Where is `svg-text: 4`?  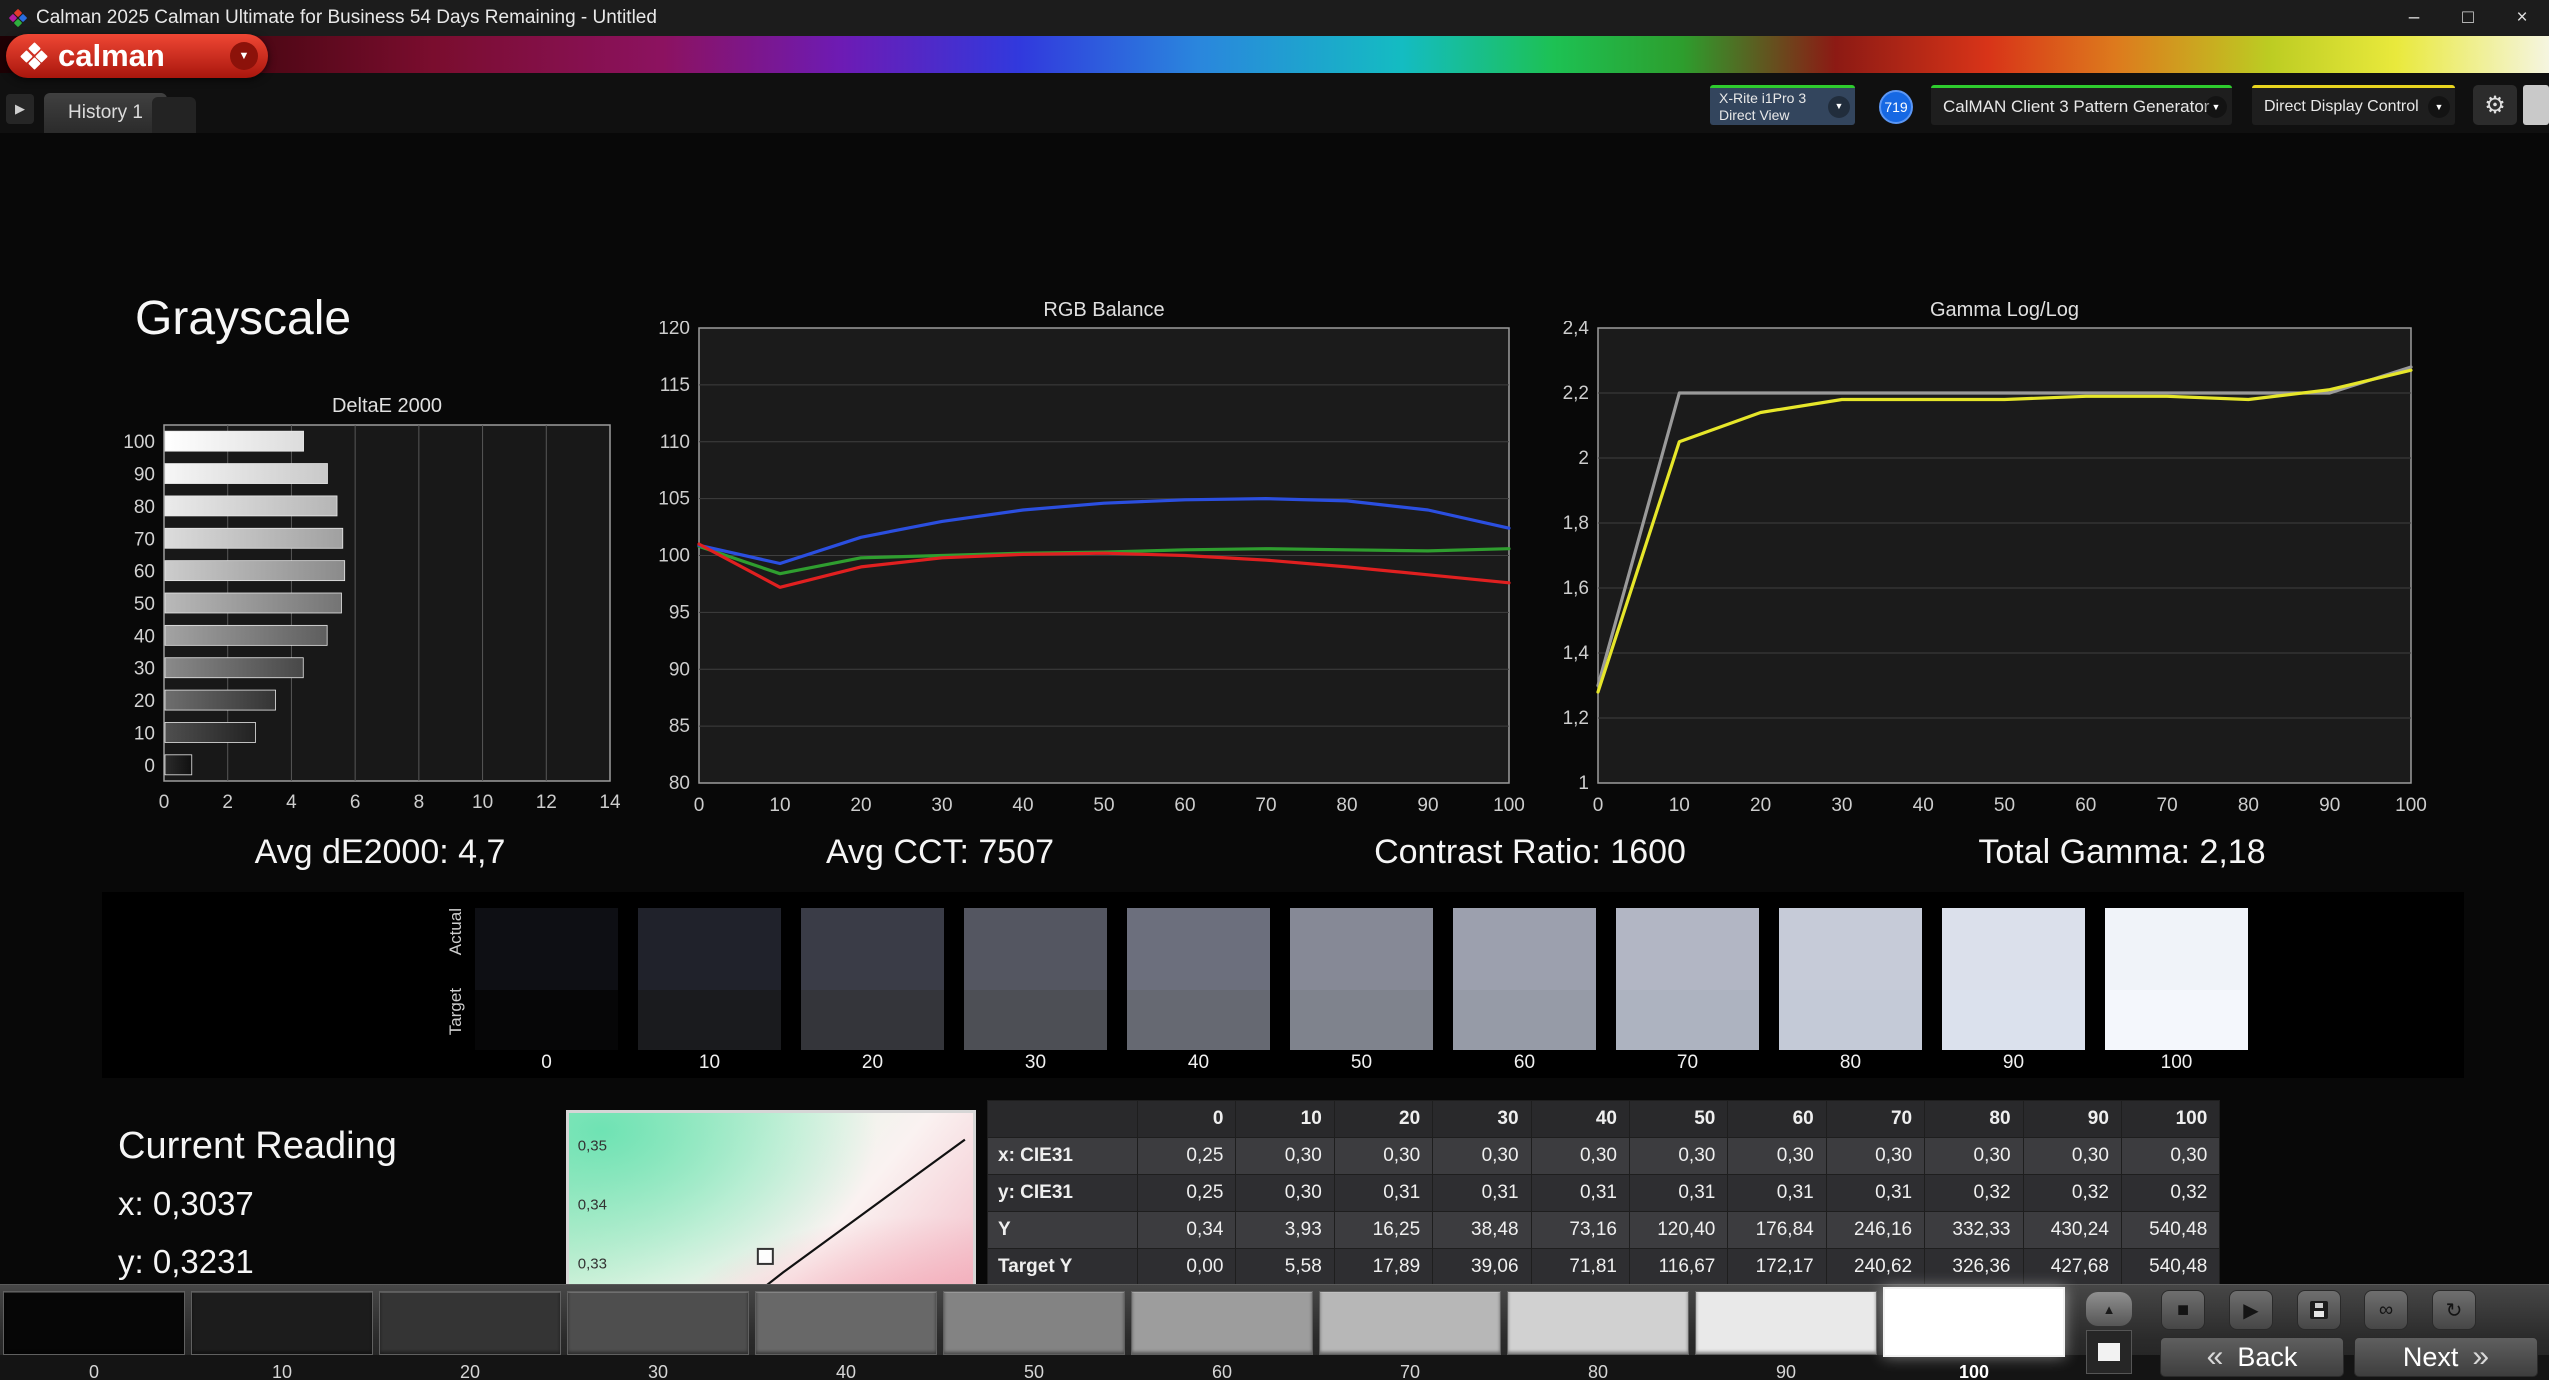
svg-text: 4 is located at coordinates (291, 802).